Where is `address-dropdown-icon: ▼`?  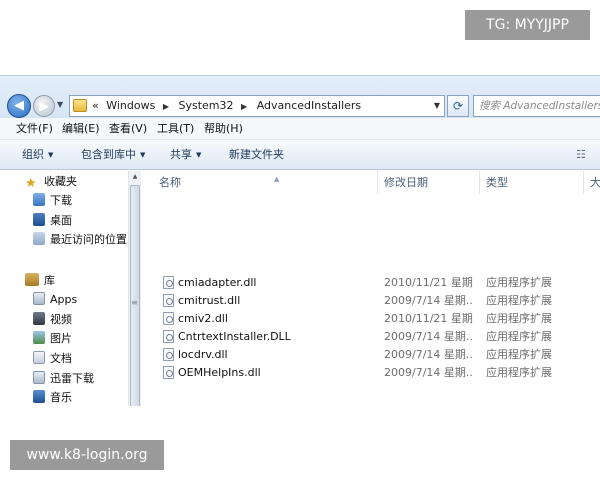 address-dropdown-icon: ▼ is located at coordinates (437, 106).